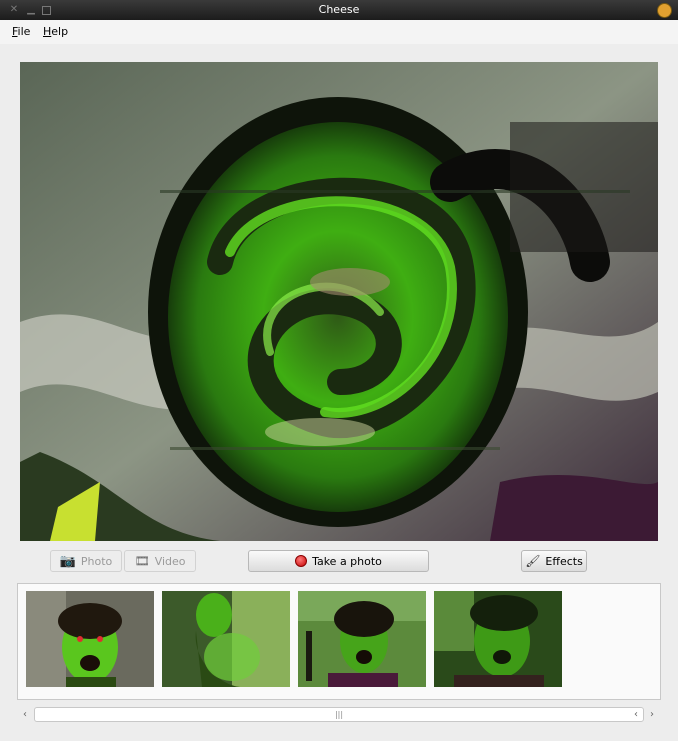 The width and height of the screenshot is (678, 741). What do you see at coordinates (25, 715) in the screenshot?
I see `scroll-left-arrow-icon: ‹` at bounding box center [25, 715].